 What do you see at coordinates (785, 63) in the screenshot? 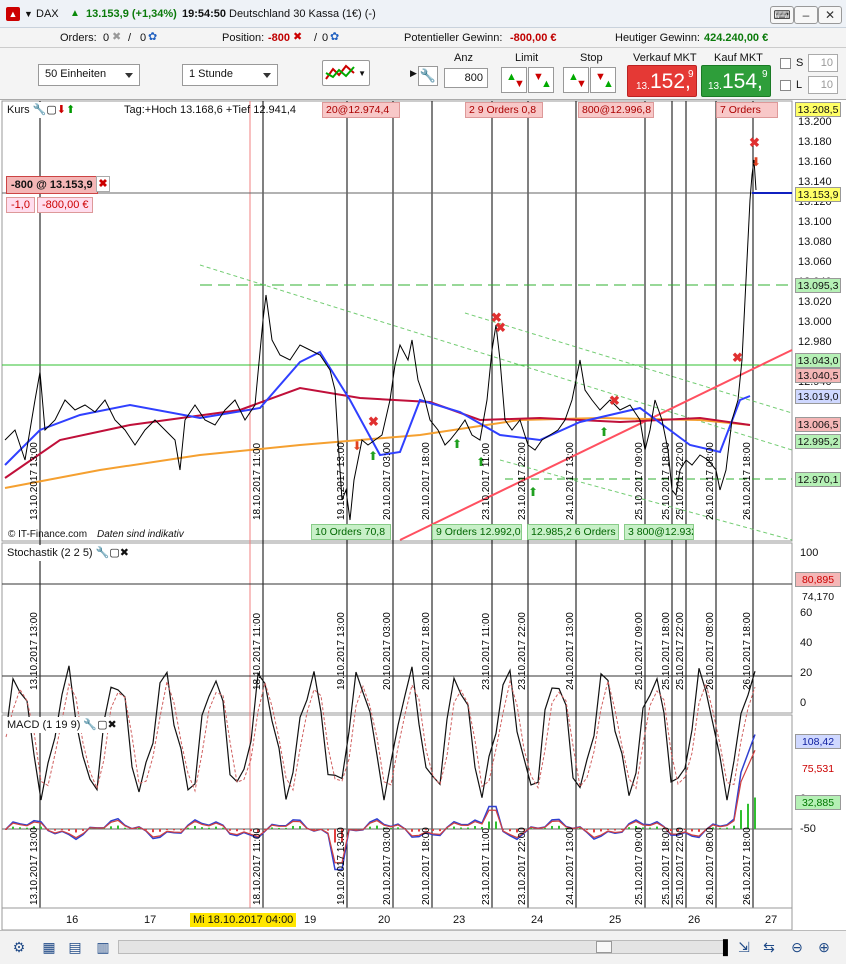
I see `s-checkbox` at bounding box center [785, 63].